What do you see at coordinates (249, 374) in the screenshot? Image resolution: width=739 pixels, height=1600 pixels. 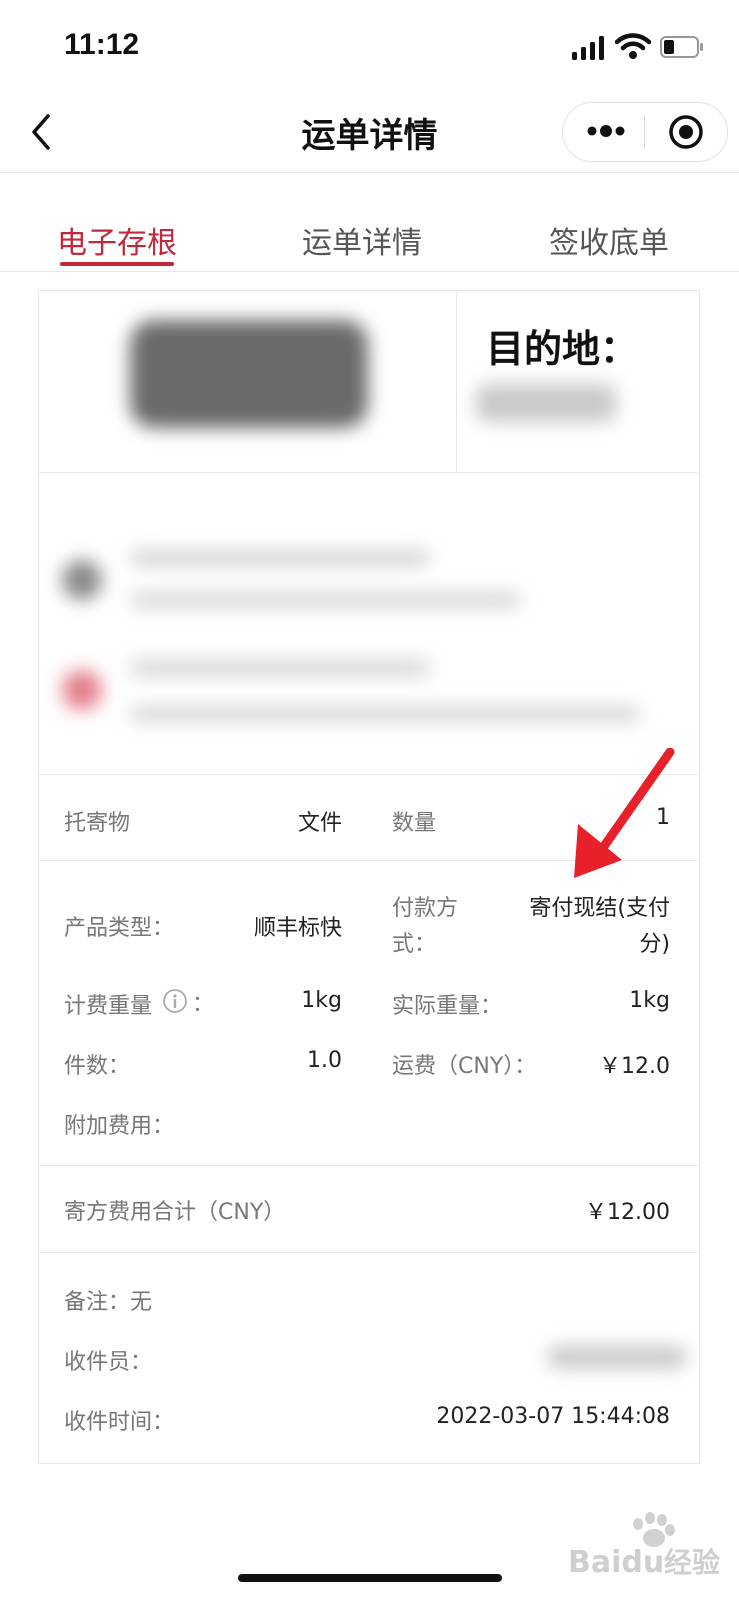 I see `blurred-waybill-code` at bounding box center [249, 374].